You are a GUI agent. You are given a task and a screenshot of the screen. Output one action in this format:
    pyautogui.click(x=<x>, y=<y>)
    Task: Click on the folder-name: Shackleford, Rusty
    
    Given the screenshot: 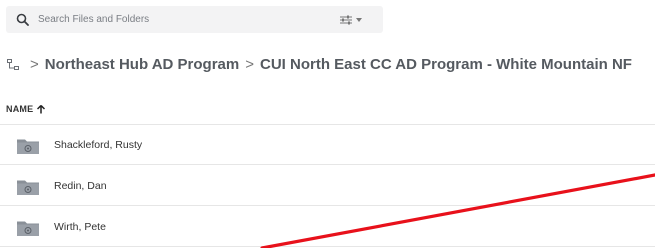 What is the action you would take?
    pyautogui.click(x=98, y=145)
    